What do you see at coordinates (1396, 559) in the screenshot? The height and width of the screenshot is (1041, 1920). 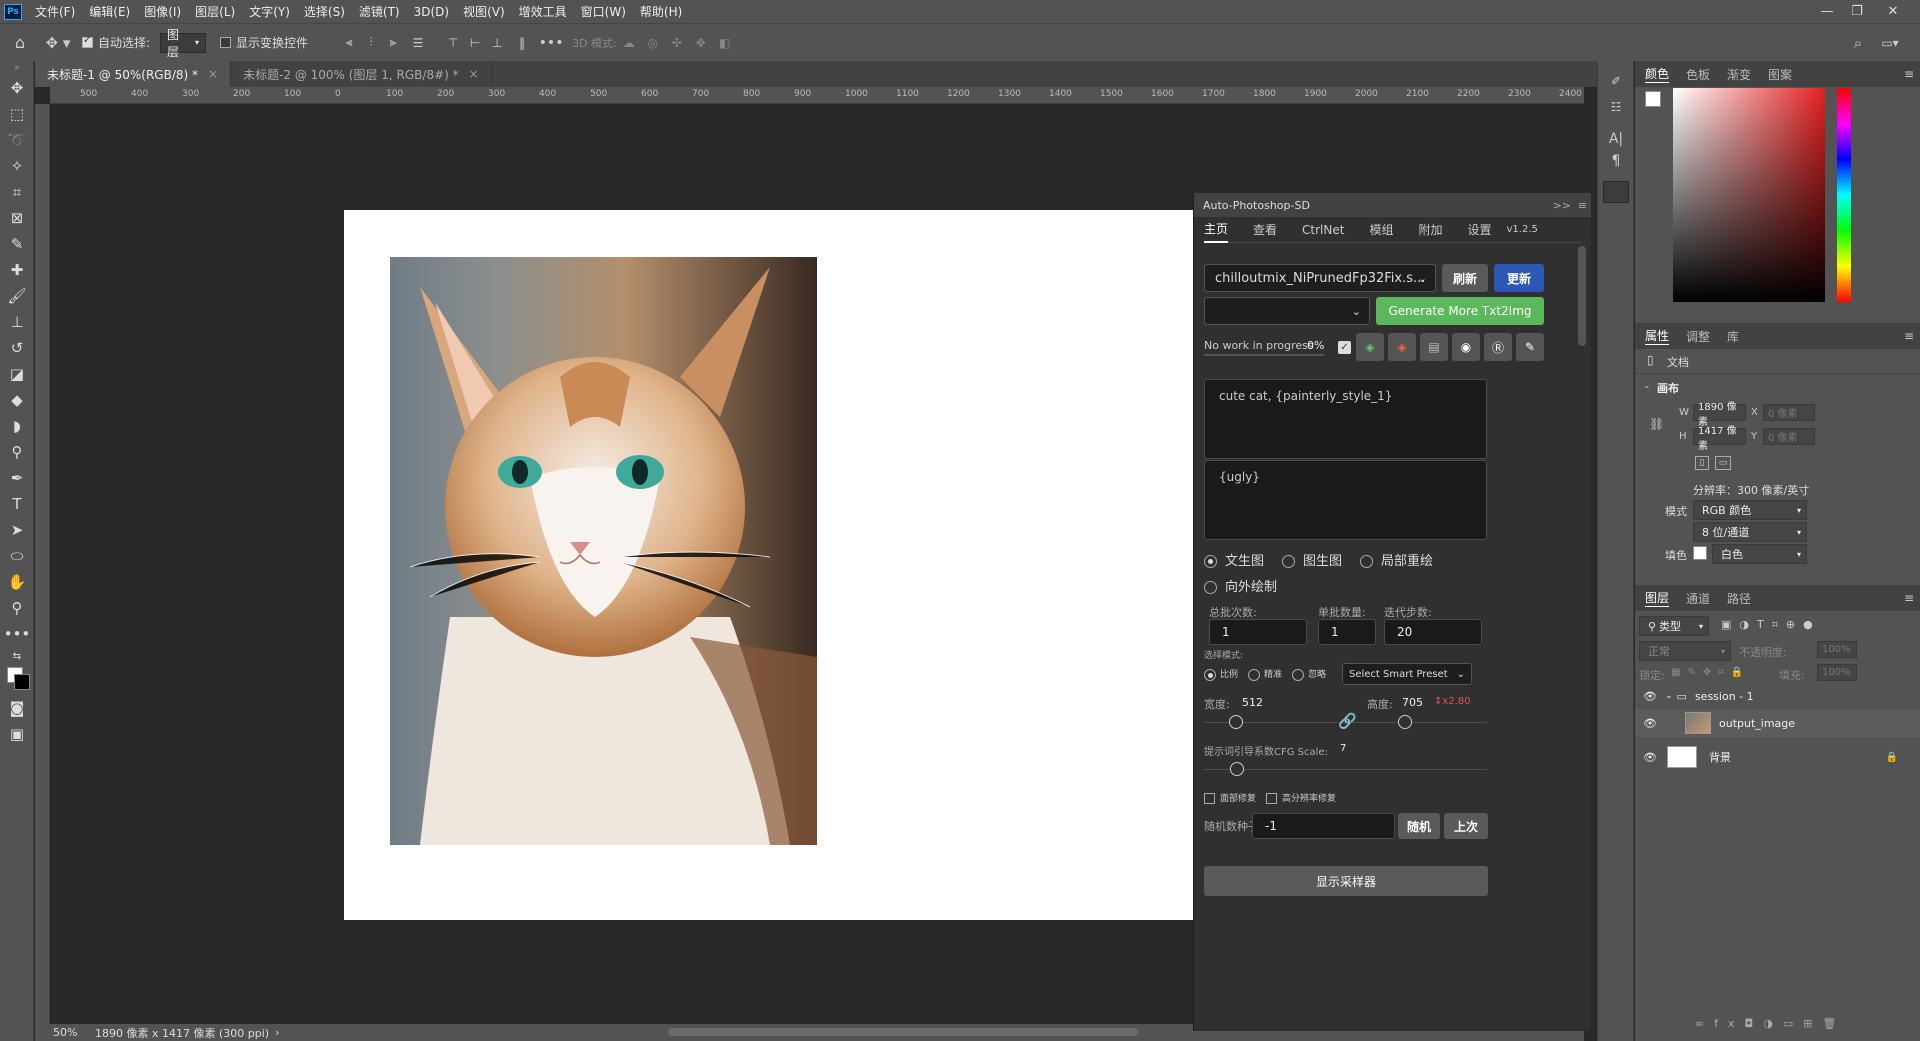 I see `mode-inpaint: 局部重绘` at bounding box center [1396, 559].